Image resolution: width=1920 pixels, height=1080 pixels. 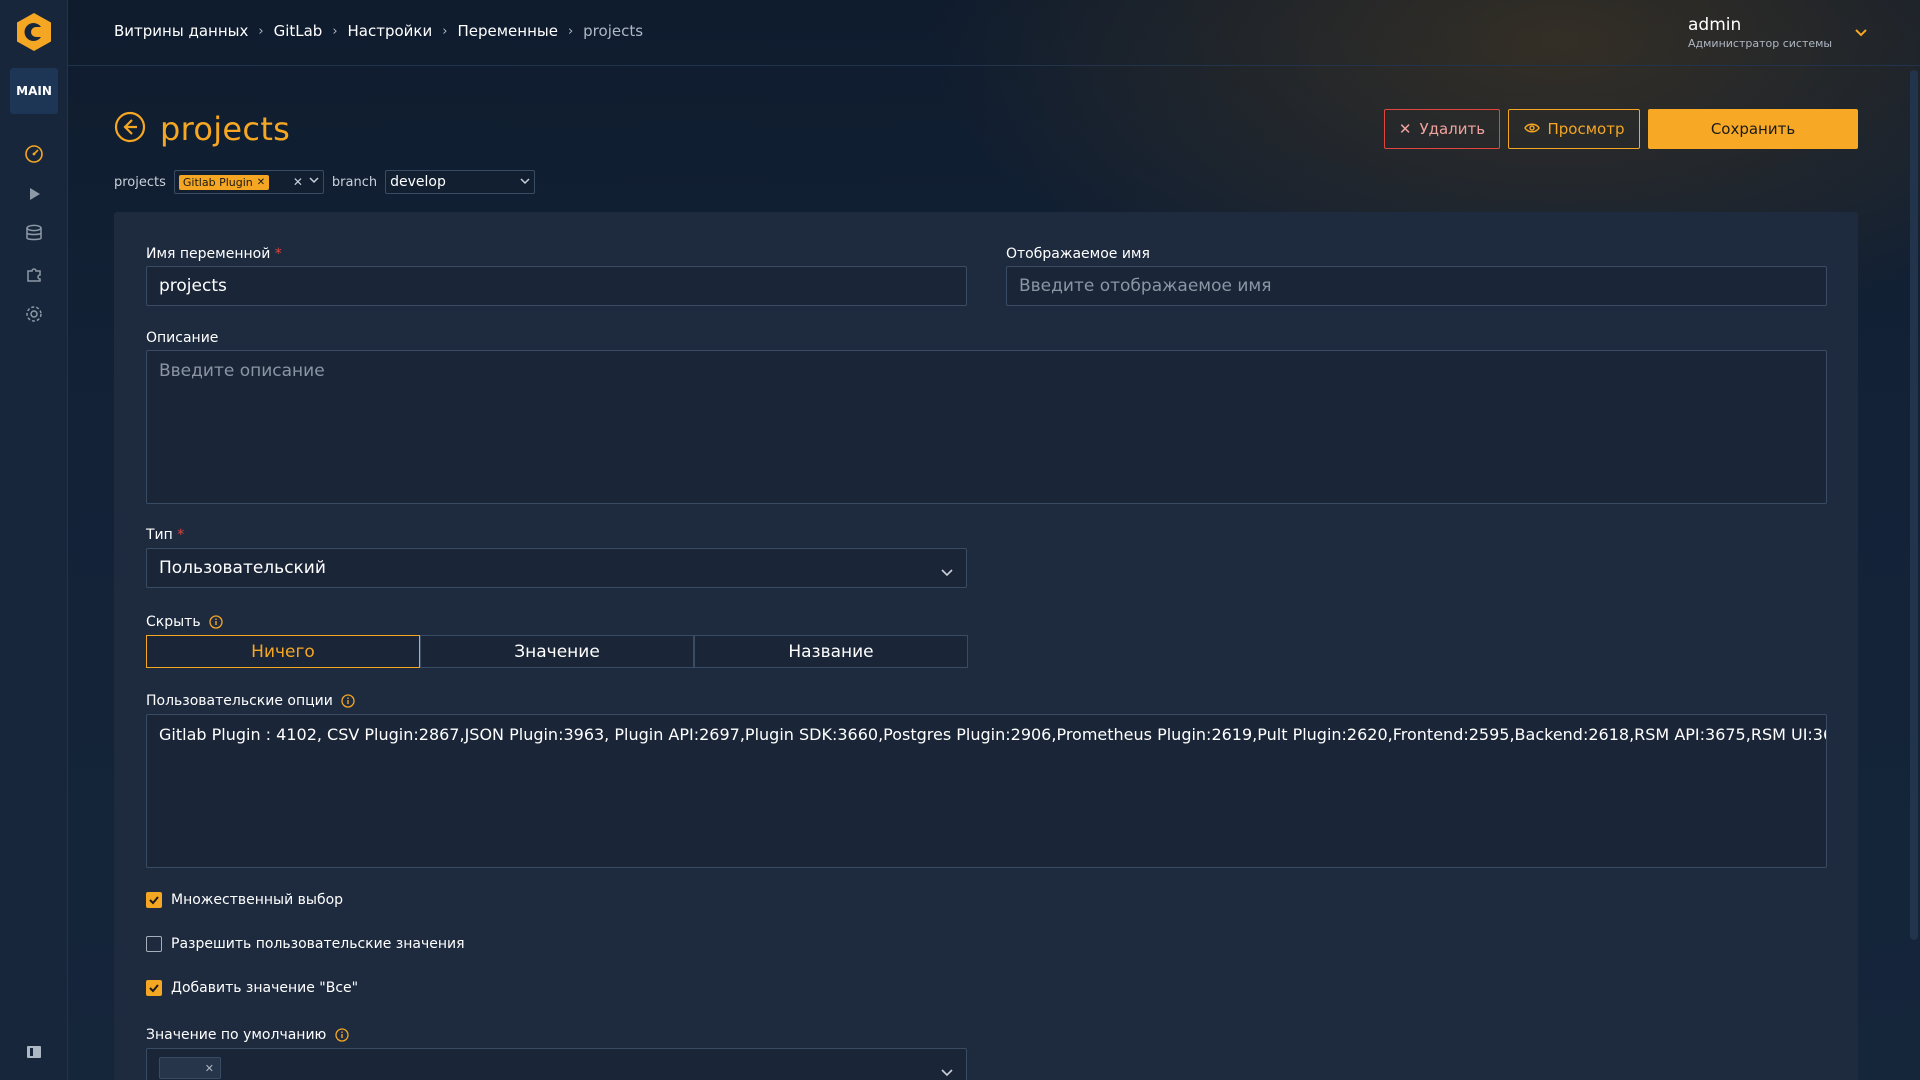 What do you see at coordinates (556, 1064) in the screenshot?
I see `default-value-select: ✕` at bounding box center [556, 1064].